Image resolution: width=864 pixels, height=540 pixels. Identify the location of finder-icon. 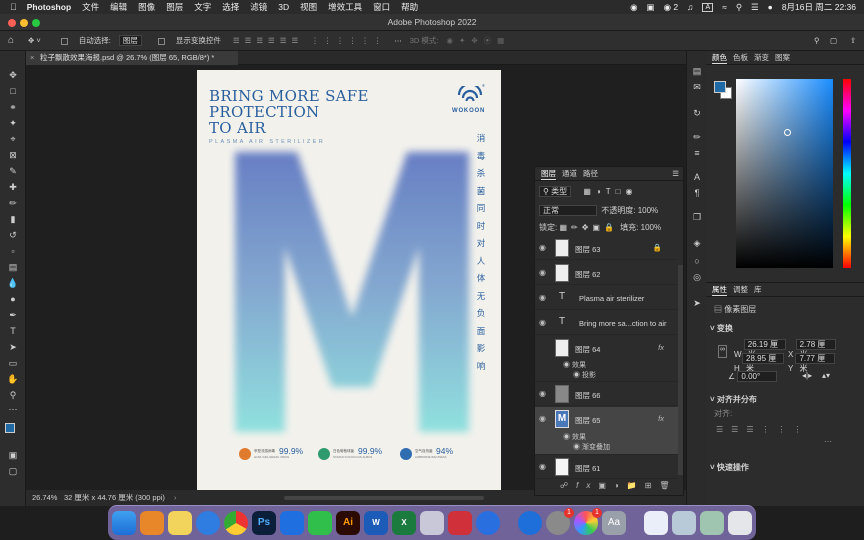
(124, 523).